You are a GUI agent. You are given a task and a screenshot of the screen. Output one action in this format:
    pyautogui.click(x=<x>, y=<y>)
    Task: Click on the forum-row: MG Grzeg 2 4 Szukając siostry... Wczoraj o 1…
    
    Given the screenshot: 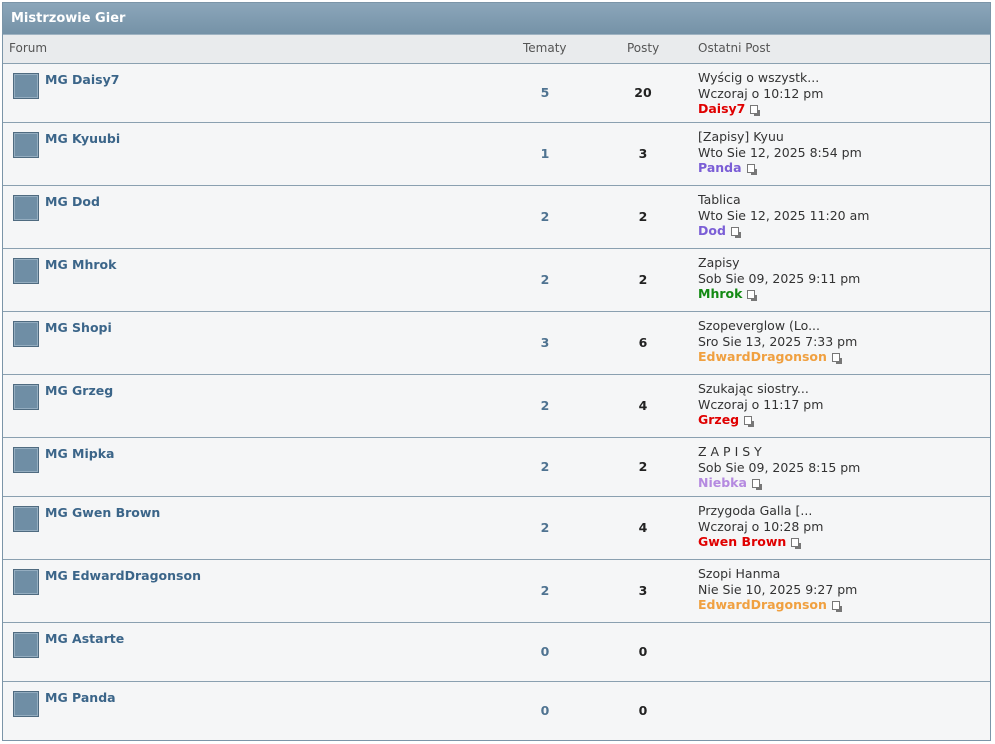 What is the action you would take?
    pyautogui.click(x=496, y=406)
    